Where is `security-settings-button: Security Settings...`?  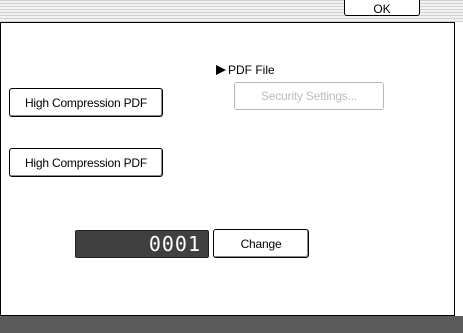 security-settings-button: Security Settings... is located at coordinates (309, 96).